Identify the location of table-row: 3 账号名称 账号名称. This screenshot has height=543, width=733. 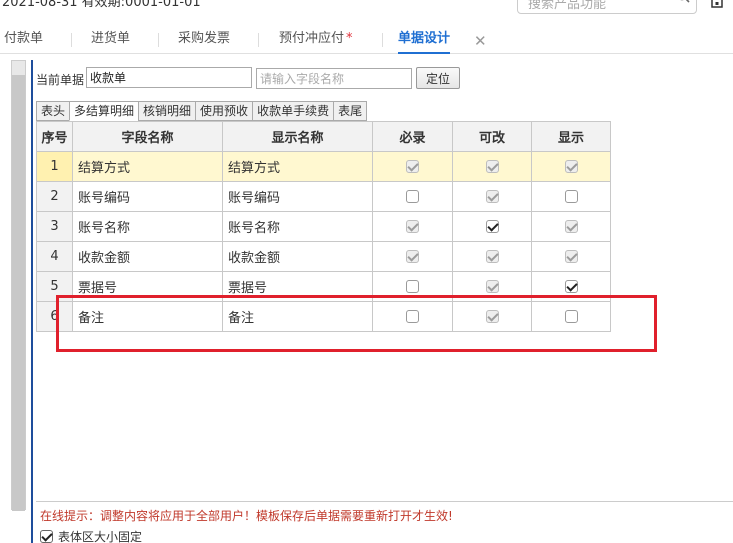
(323, 226).